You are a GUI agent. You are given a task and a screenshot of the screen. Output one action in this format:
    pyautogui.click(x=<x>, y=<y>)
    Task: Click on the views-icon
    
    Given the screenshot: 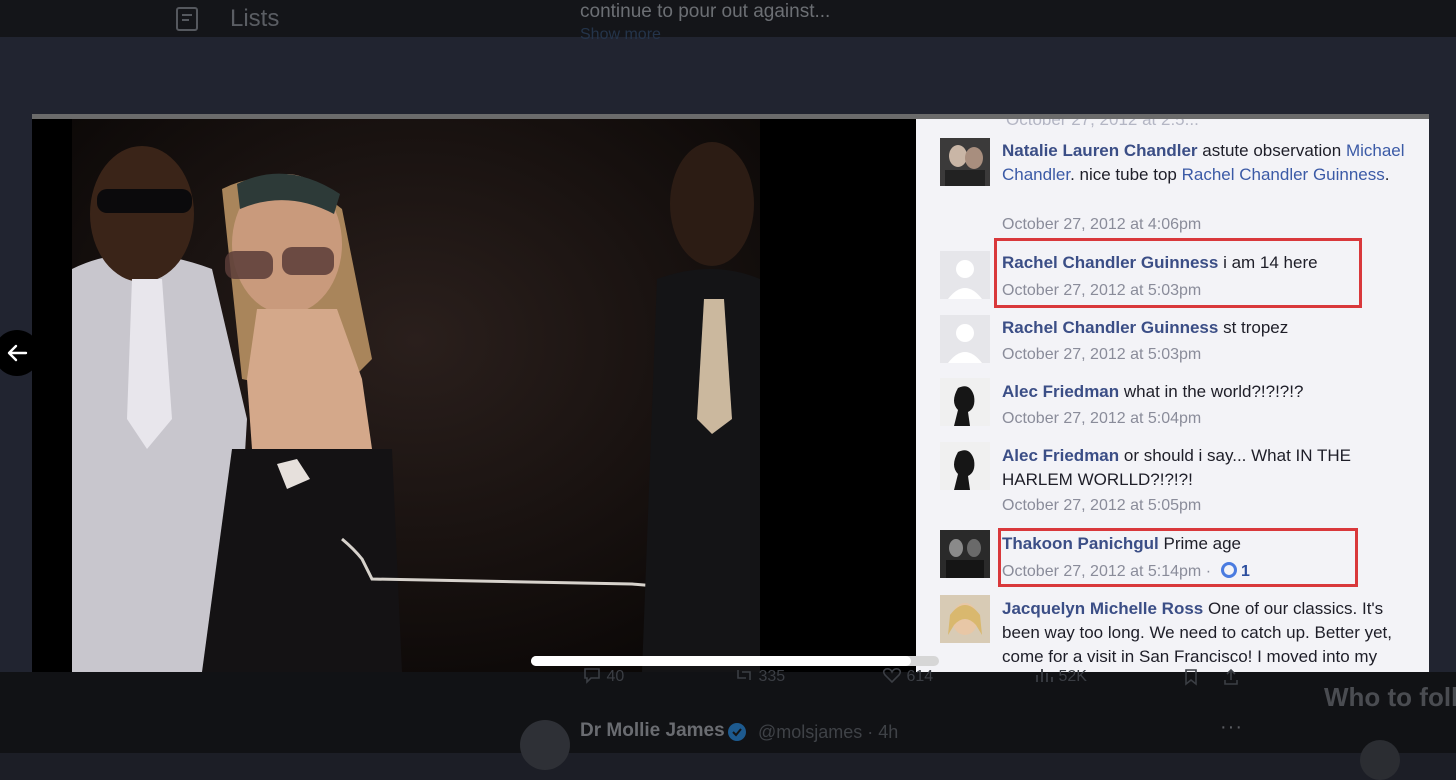 What is the action you would take?
    pyautogui.click(x=1044, y=675)
    